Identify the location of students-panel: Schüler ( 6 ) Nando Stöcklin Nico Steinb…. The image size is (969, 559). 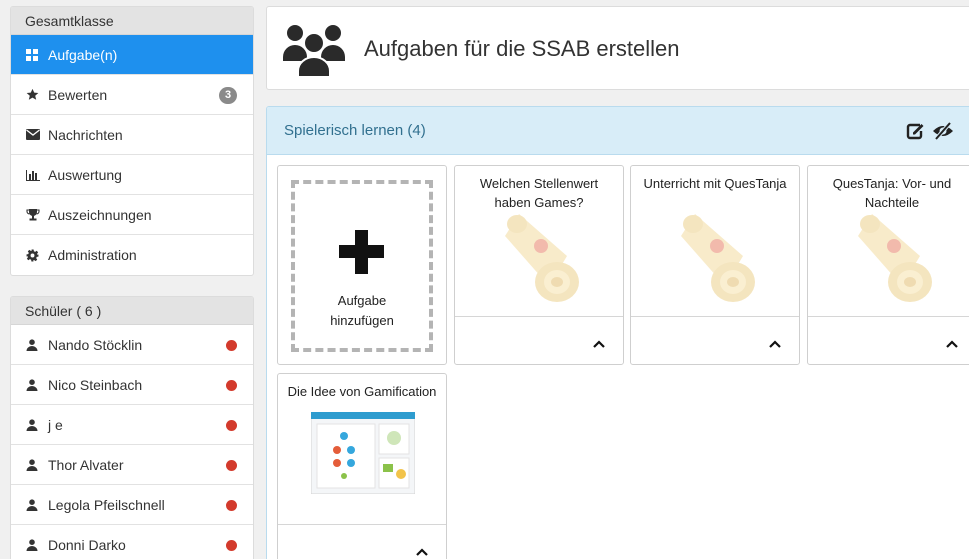
(132, 427).